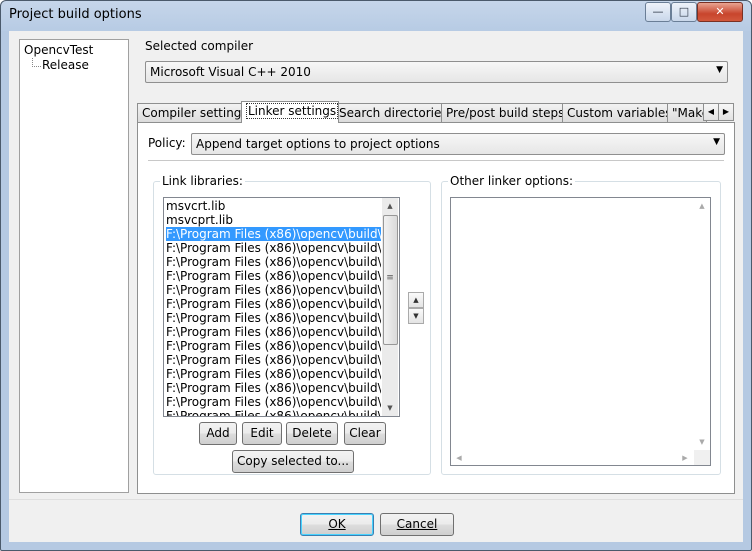 Image resolution: width=752 pixels, height=551 pixels. Describe the element at coordinates (218, 433) in the screenshot. I see `add-library-button: Add` at that location.